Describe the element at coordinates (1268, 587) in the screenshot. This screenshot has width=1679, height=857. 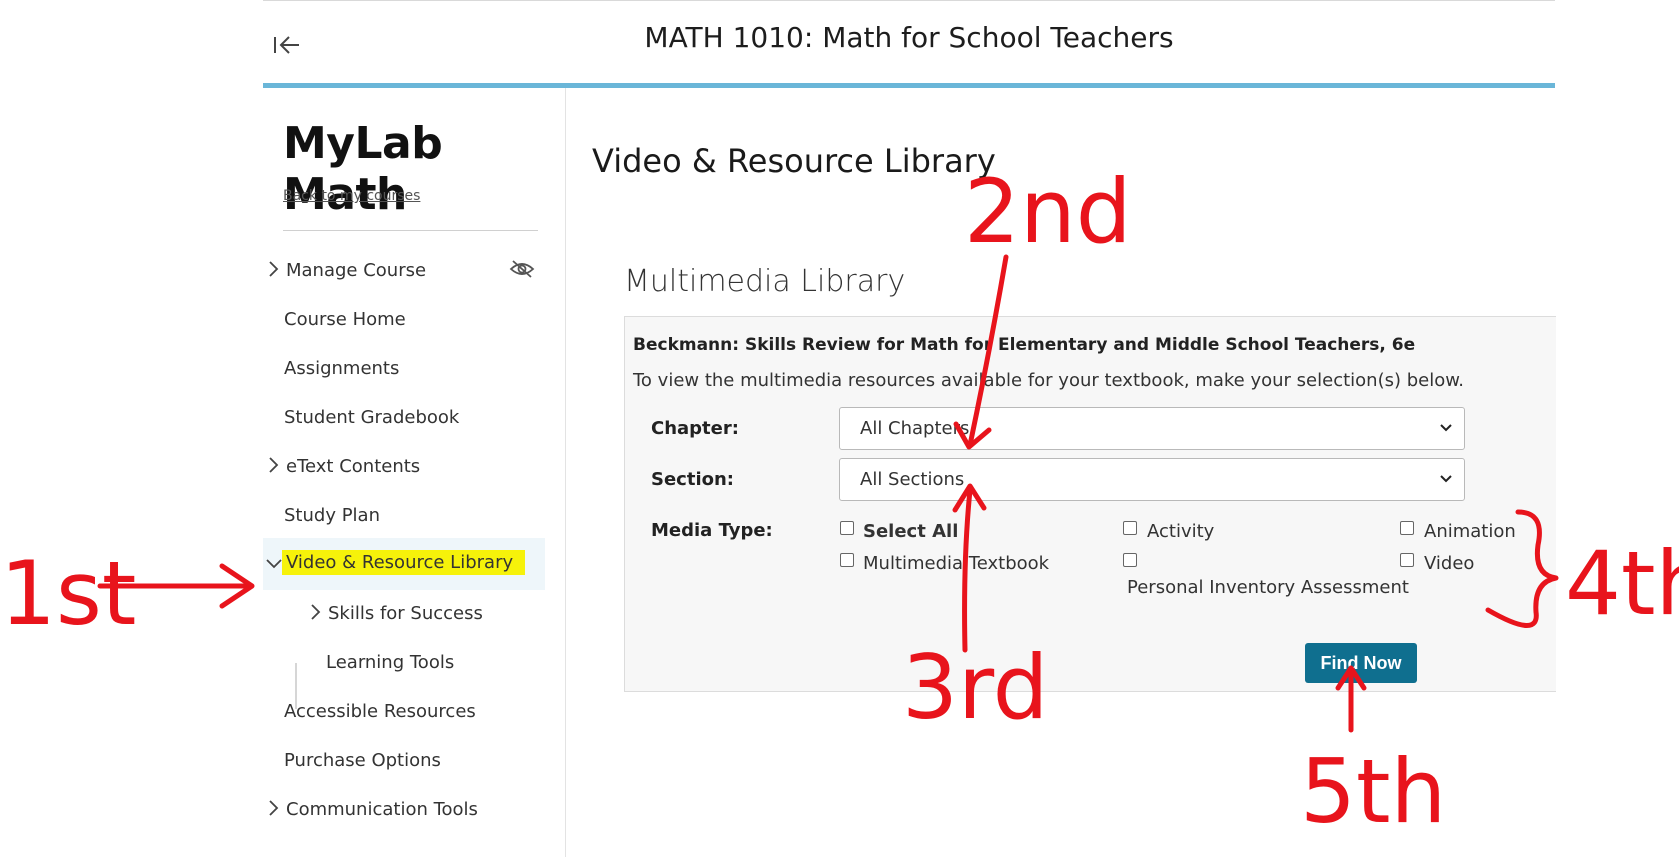
I see `personal-inventory-label: Personal Inventory Assessment` at that location.